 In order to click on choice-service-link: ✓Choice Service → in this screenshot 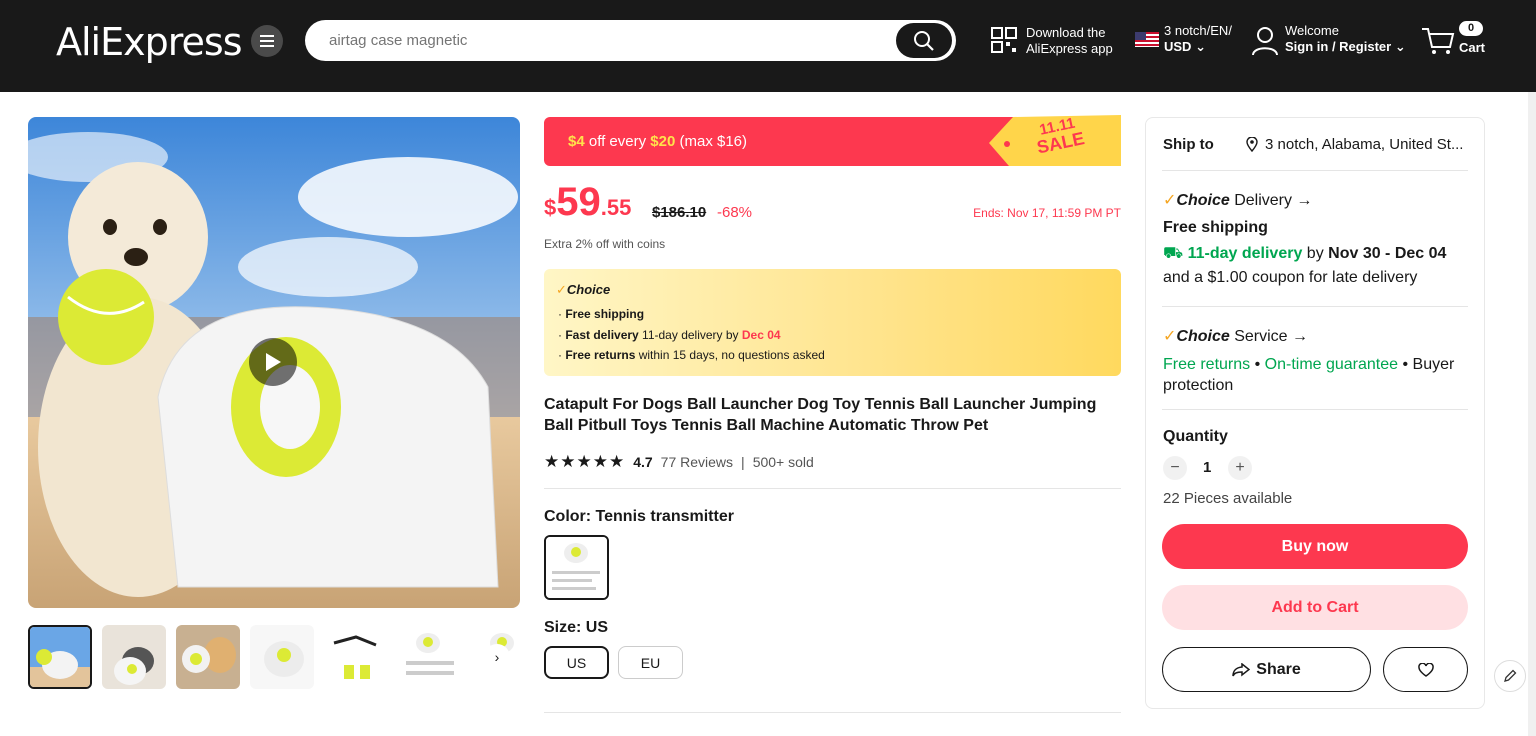, I will do `click(1235, 336)`.